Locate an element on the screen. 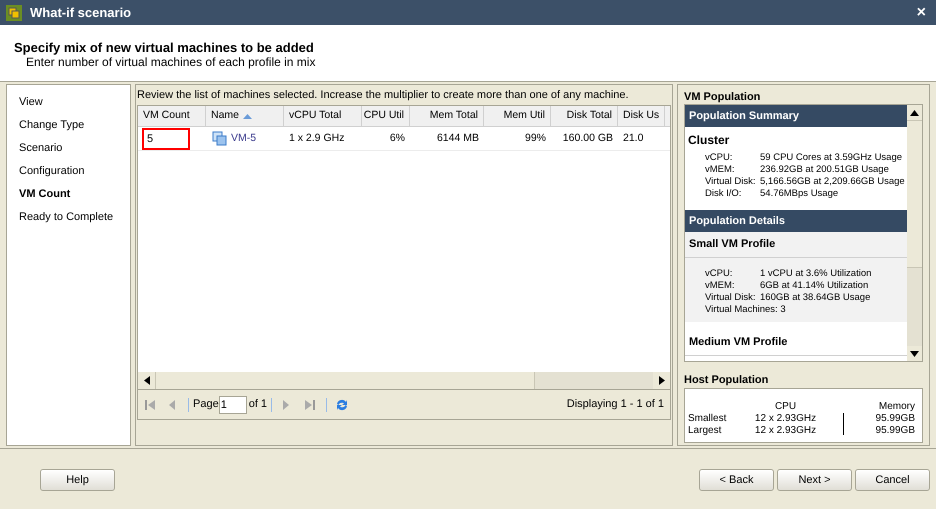  step-item: Ready to Complete is located at coordinates (74, 217).